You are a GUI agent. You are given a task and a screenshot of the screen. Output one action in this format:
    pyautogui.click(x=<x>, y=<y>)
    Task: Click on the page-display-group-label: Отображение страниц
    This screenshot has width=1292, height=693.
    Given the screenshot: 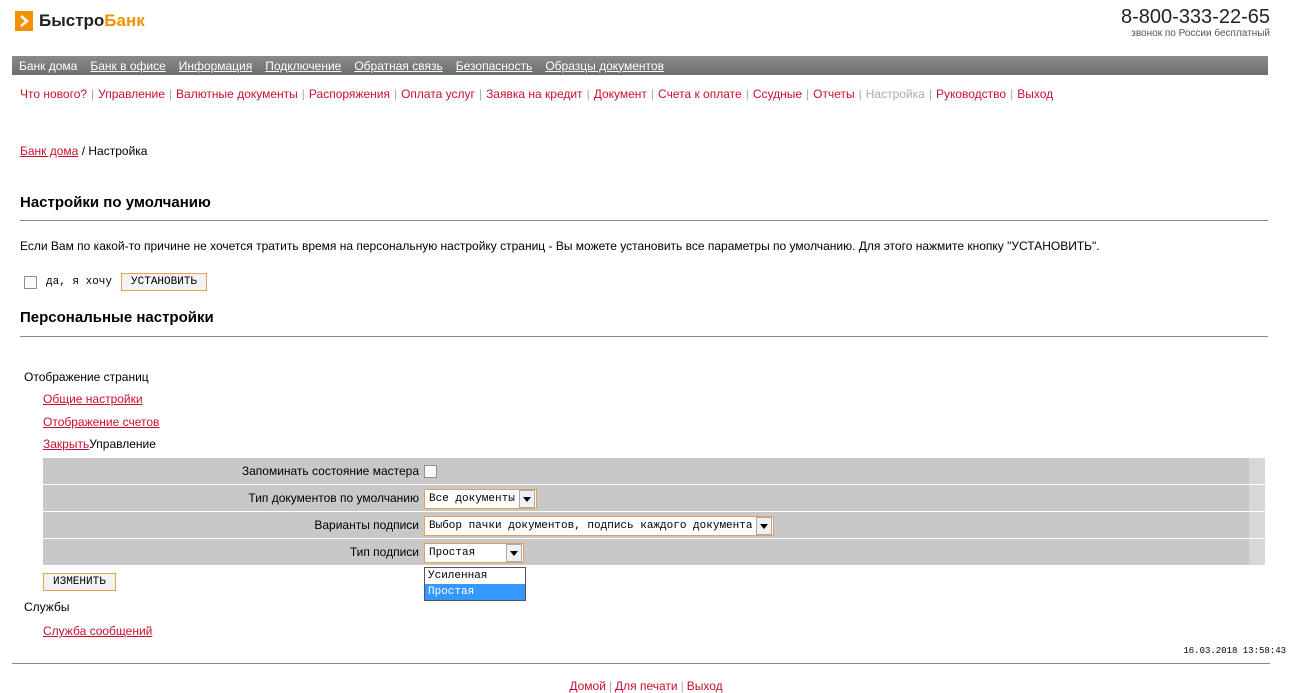 What is the action you would take?
    pyautogui.click(x=86, y=377)
    